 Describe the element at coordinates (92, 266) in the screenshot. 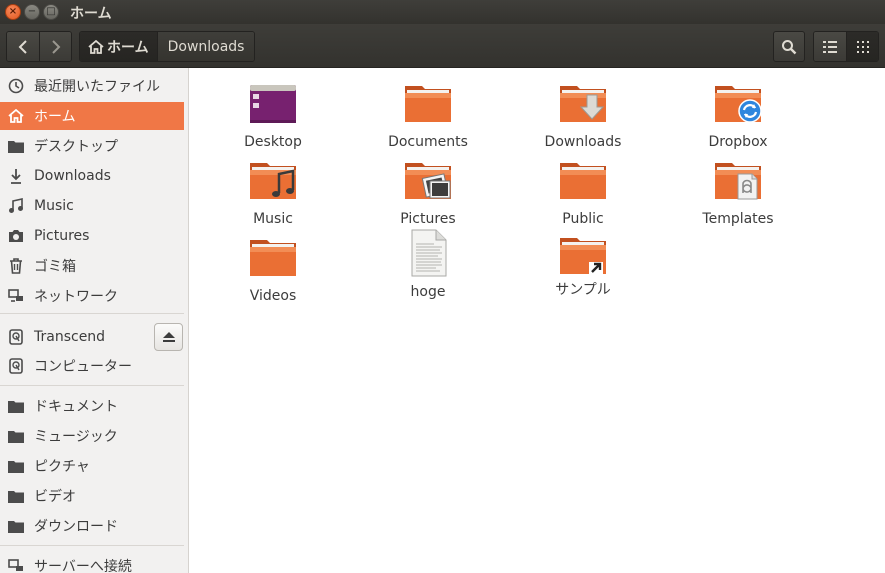

I see `sidebar-item-trash: ゴミ箱` at that location.